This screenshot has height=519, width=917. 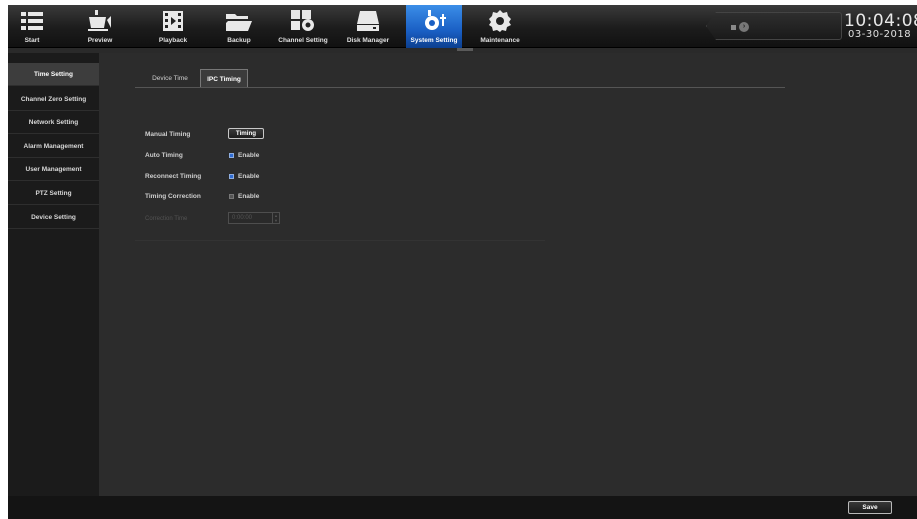 I want to click on camera-icon, so click(x=100, y=21).